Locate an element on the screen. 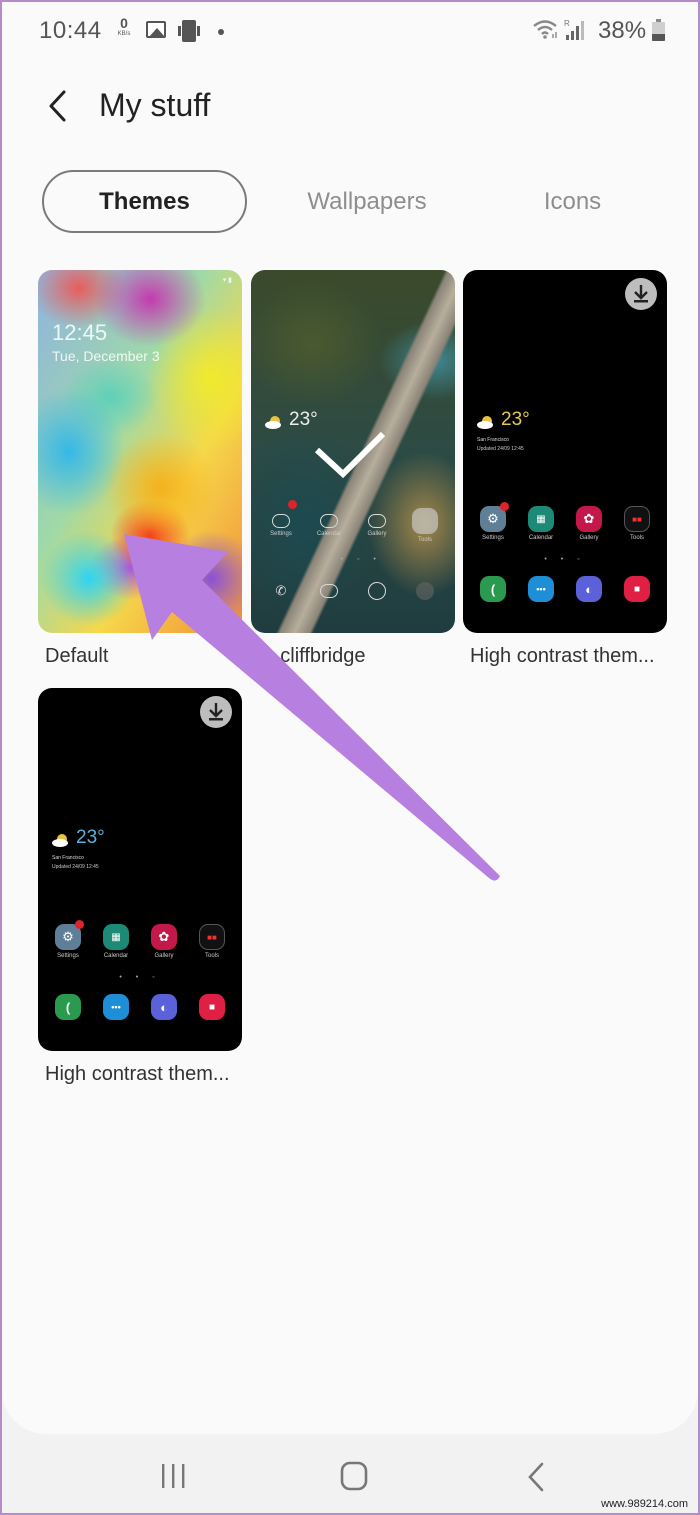  preview-app-tools: Tools is located at coordinates (425, 525).